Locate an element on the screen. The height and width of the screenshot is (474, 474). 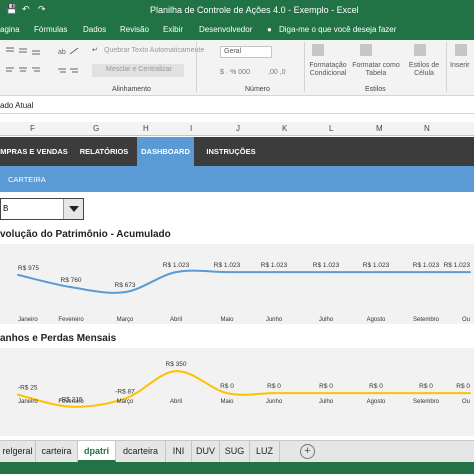
sheet-tab-ini: INI is located at coordinates (179, 451).